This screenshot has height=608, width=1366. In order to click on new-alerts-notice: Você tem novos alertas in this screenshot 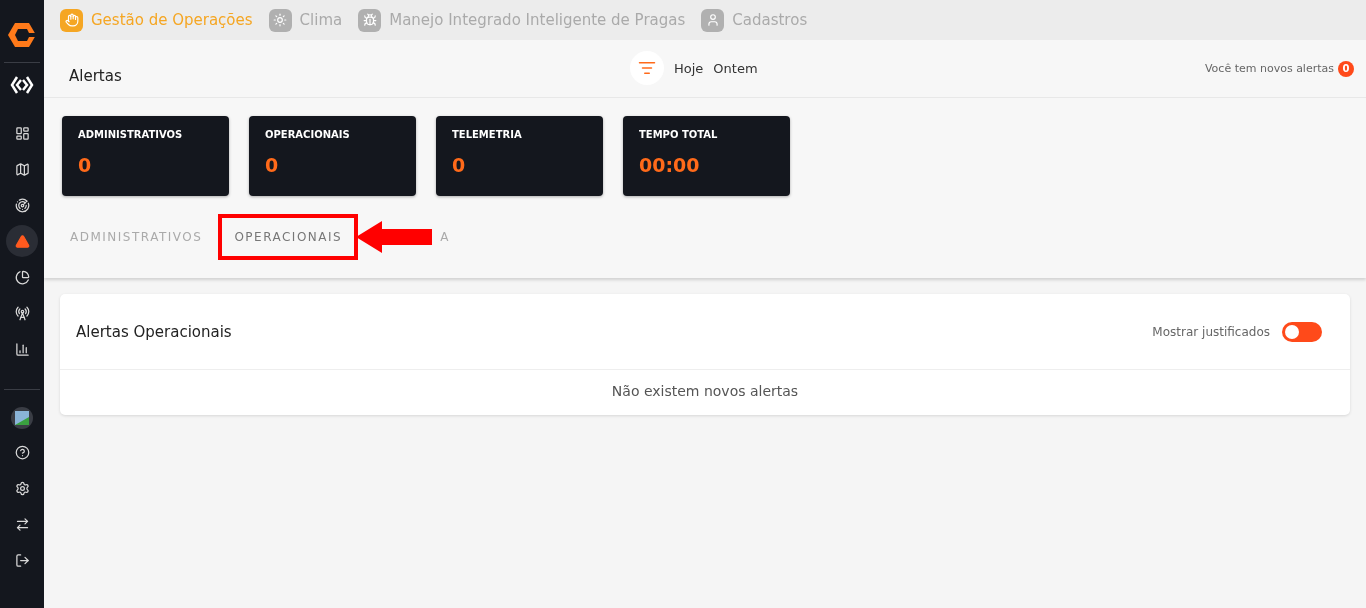, I will do `click(1269, 68)`.